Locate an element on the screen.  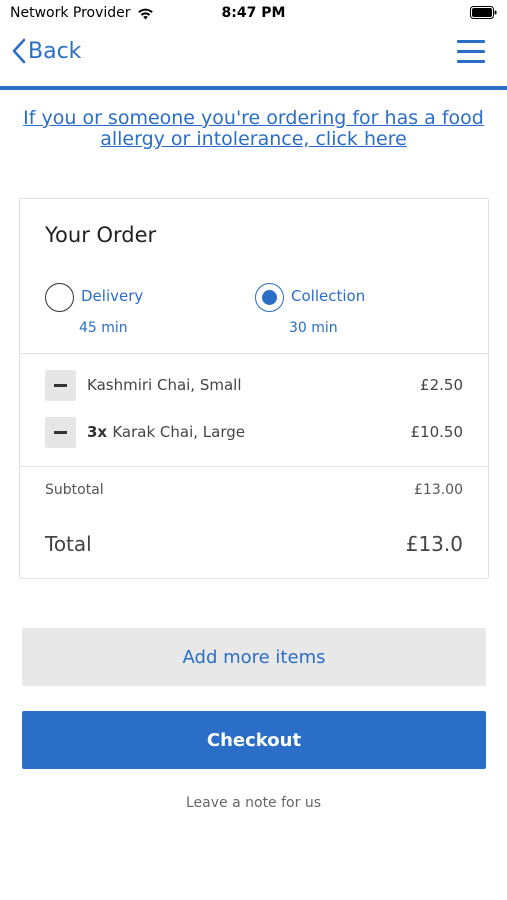
status-time: 8:47 PM is located at coordinates (253, 13).